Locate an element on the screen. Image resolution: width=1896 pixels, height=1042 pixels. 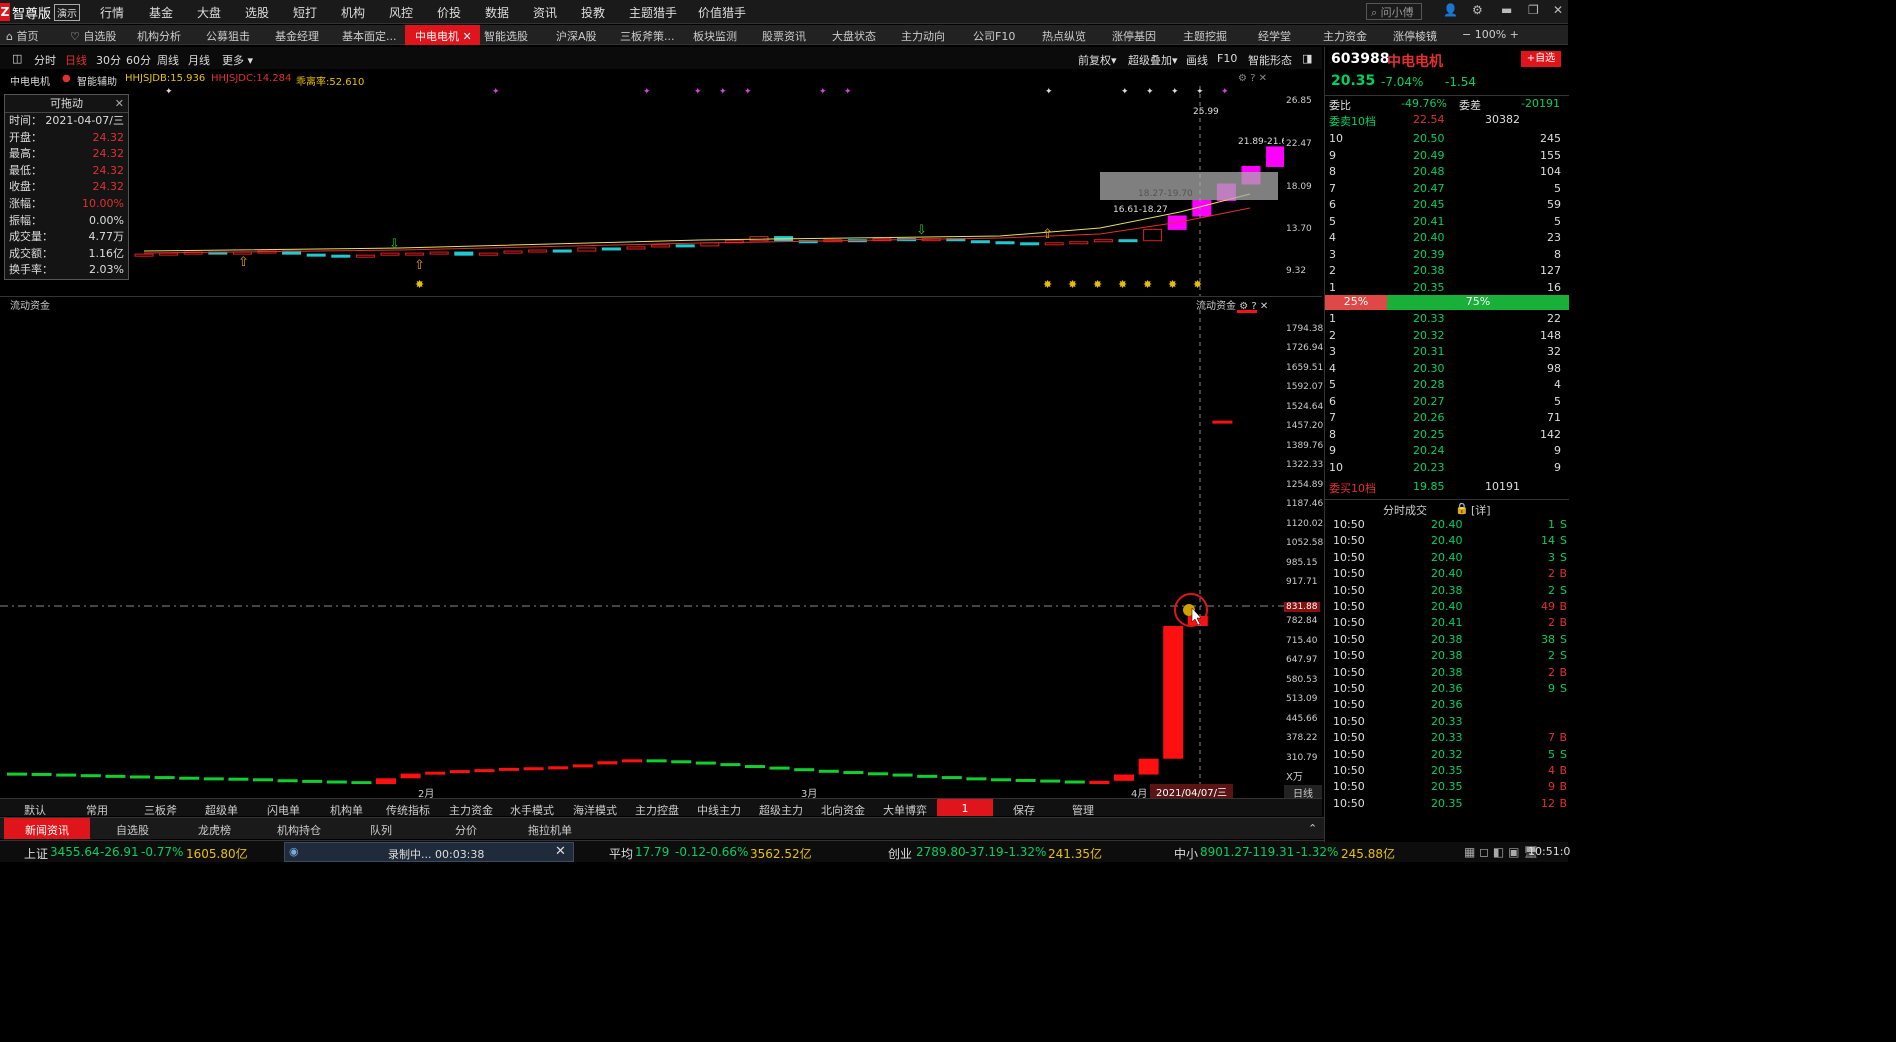
f10-button: F10 is located at coordinates (1227, 58).